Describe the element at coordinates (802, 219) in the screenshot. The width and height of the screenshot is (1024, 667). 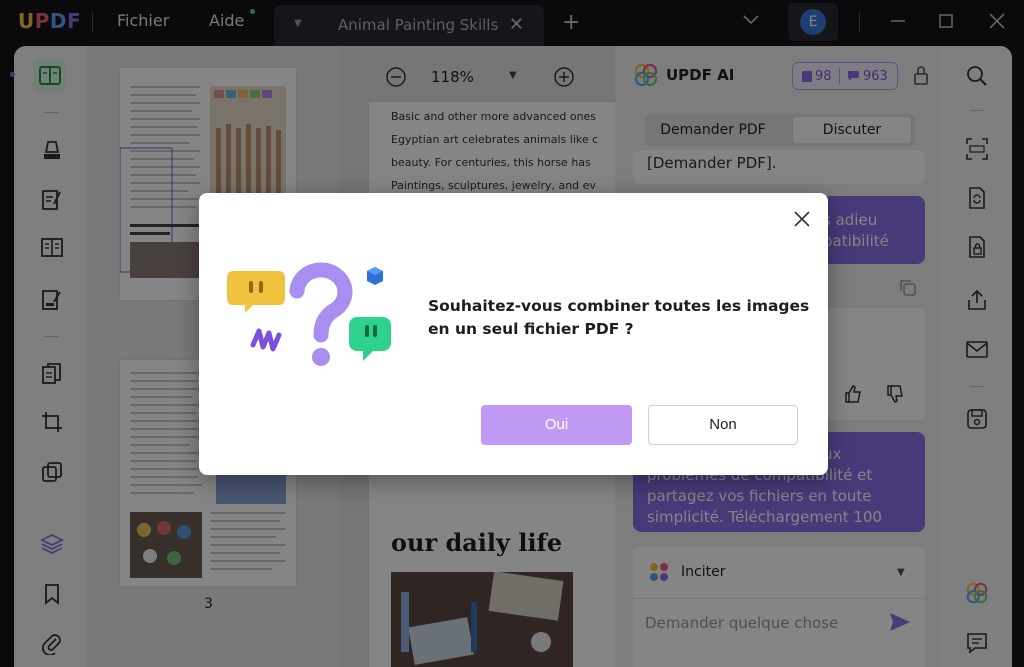
I see `dialog-close-icon` at that location.